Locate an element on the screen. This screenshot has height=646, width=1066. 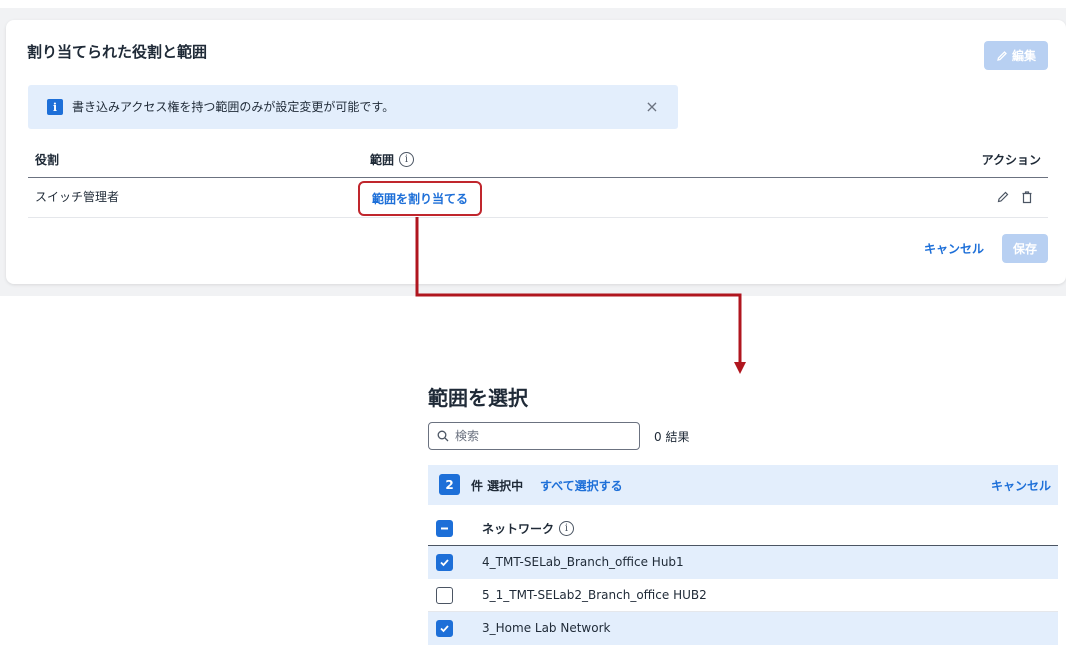
selected-label: 件 選択中 is located at coordinates (497, 486).